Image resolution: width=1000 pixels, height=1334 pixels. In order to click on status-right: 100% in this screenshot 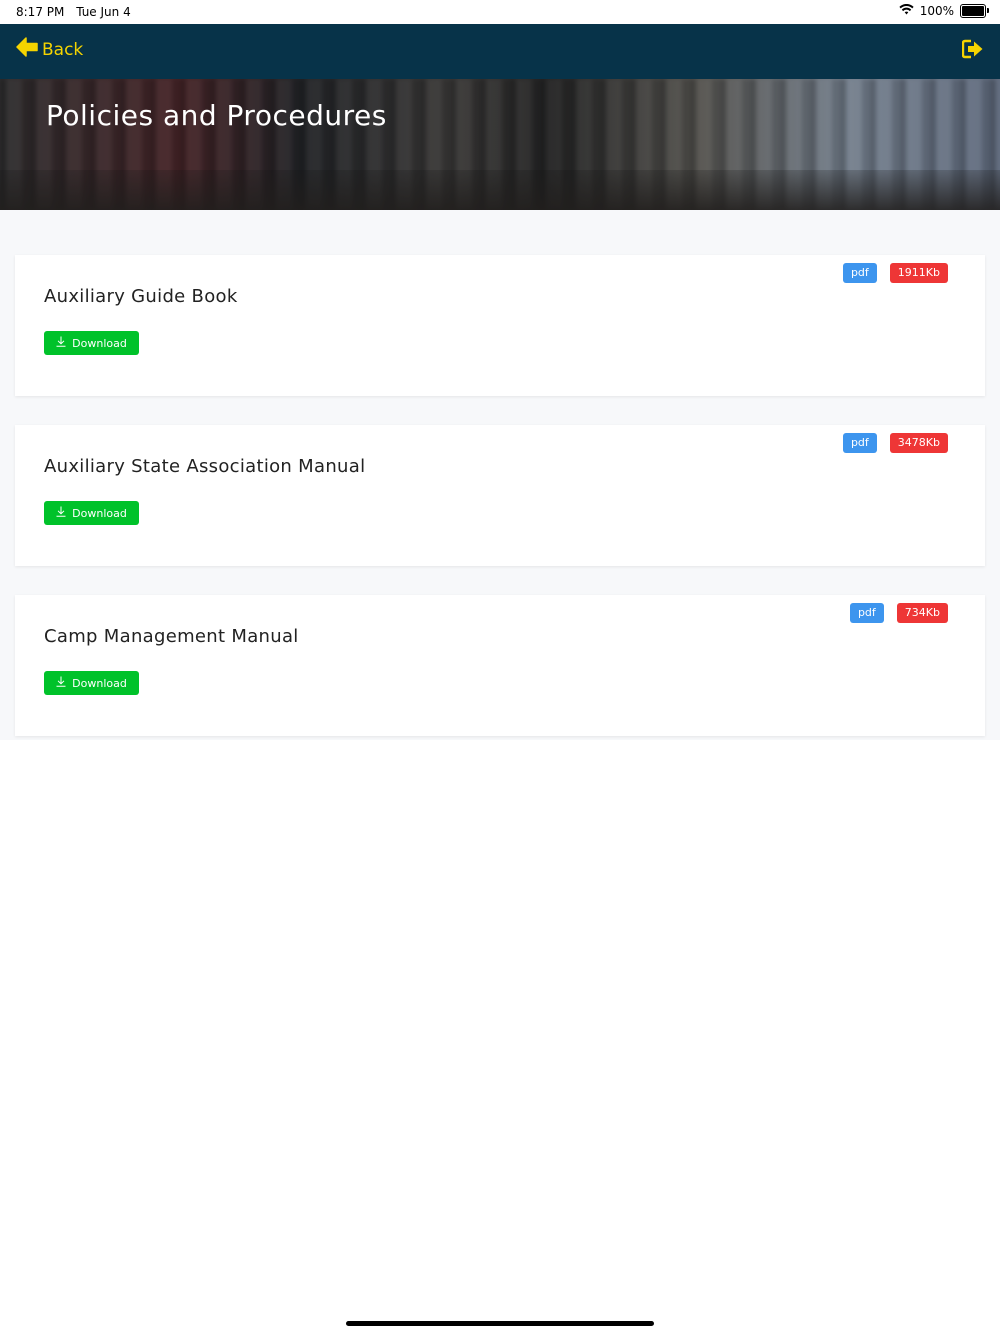, I will do `click(944, 10)`.